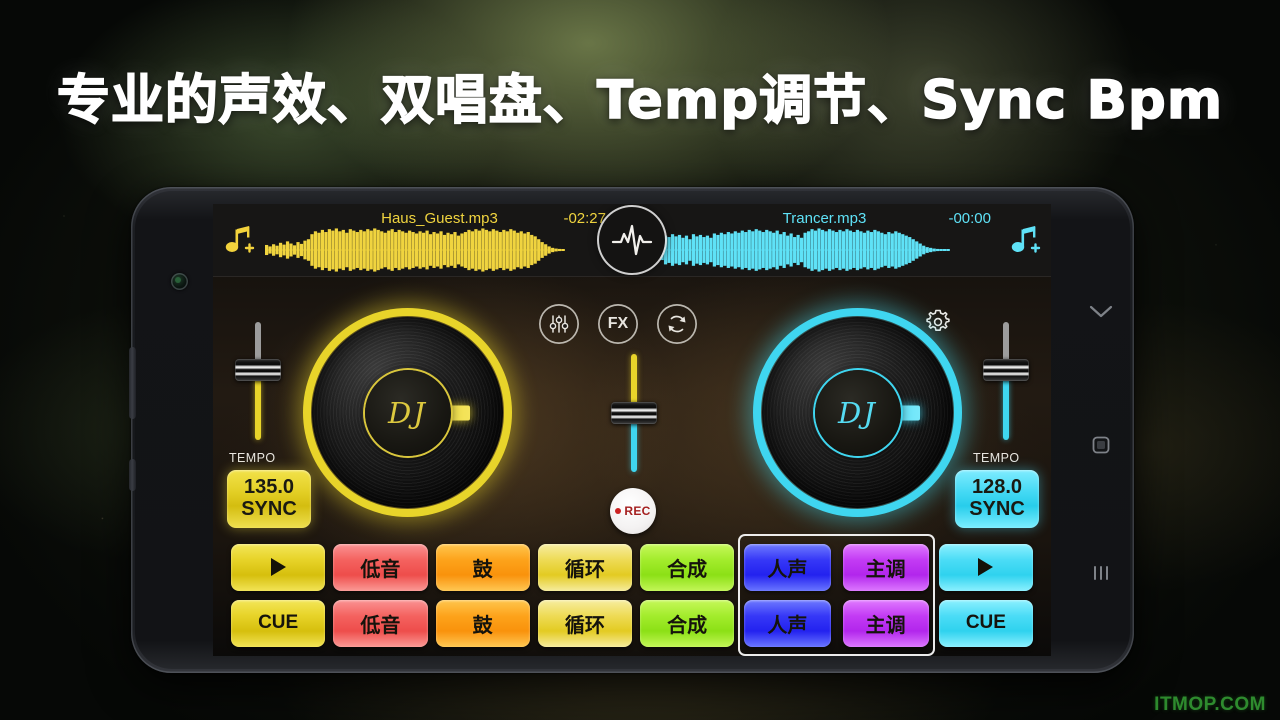 The width and height of the screenshot is (1280, 720). What do you see at coordinates (559, 324) in the screenshot?
I see `eq-button` at bounding box center [559, 324].